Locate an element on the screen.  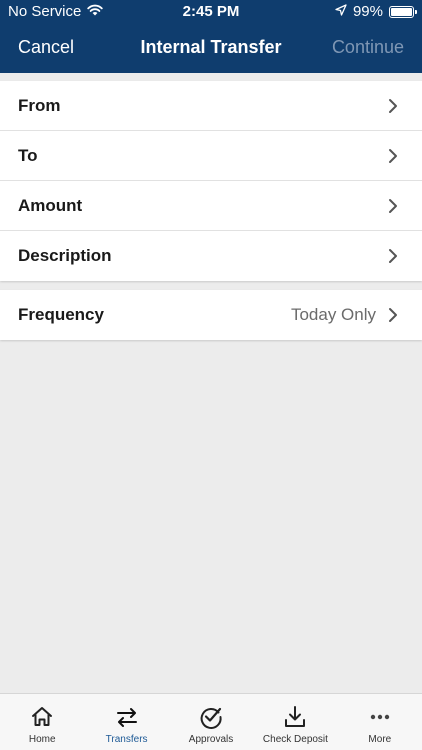
description-row: Description is located at coordinates (211, 256).